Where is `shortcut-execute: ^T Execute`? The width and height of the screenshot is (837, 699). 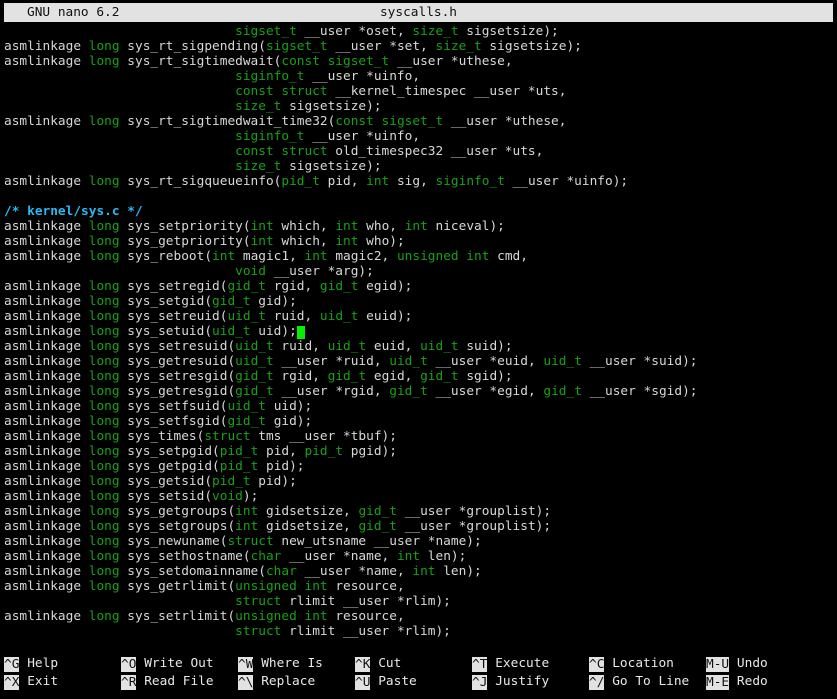
shortcut-execute: ^T Execute is located at coordinates (530, 664).